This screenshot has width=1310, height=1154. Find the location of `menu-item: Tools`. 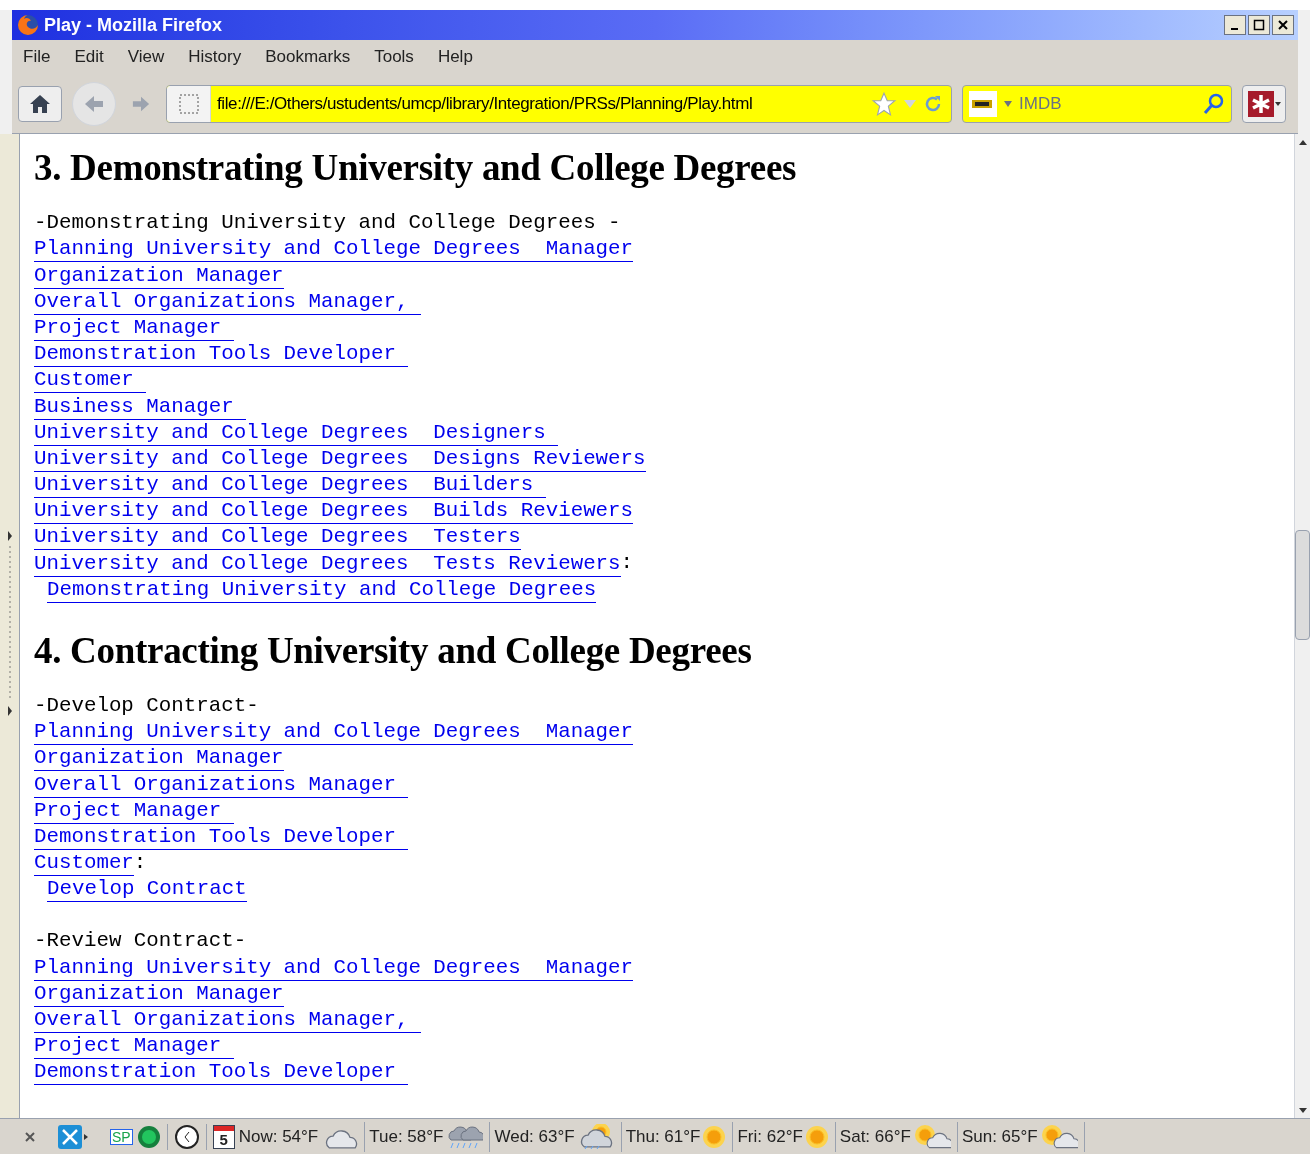

menu-item: Tools is located at coordinates (394, 57).